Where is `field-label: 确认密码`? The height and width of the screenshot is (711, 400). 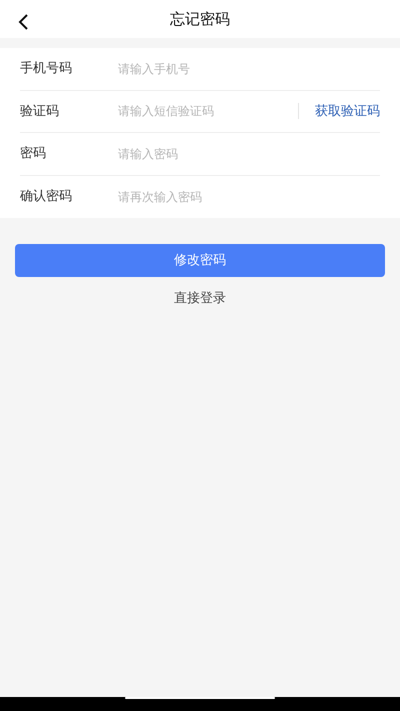
field-label: 确认密码 is located at coordinates (46, 197).